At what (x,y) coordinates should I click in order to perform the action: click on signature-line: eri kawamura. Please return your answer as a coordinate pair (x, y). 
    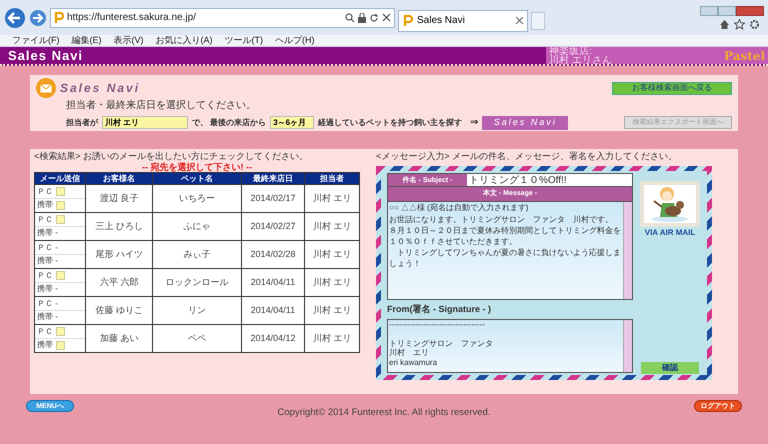
    Looking at the image, I should click on (413, 362).